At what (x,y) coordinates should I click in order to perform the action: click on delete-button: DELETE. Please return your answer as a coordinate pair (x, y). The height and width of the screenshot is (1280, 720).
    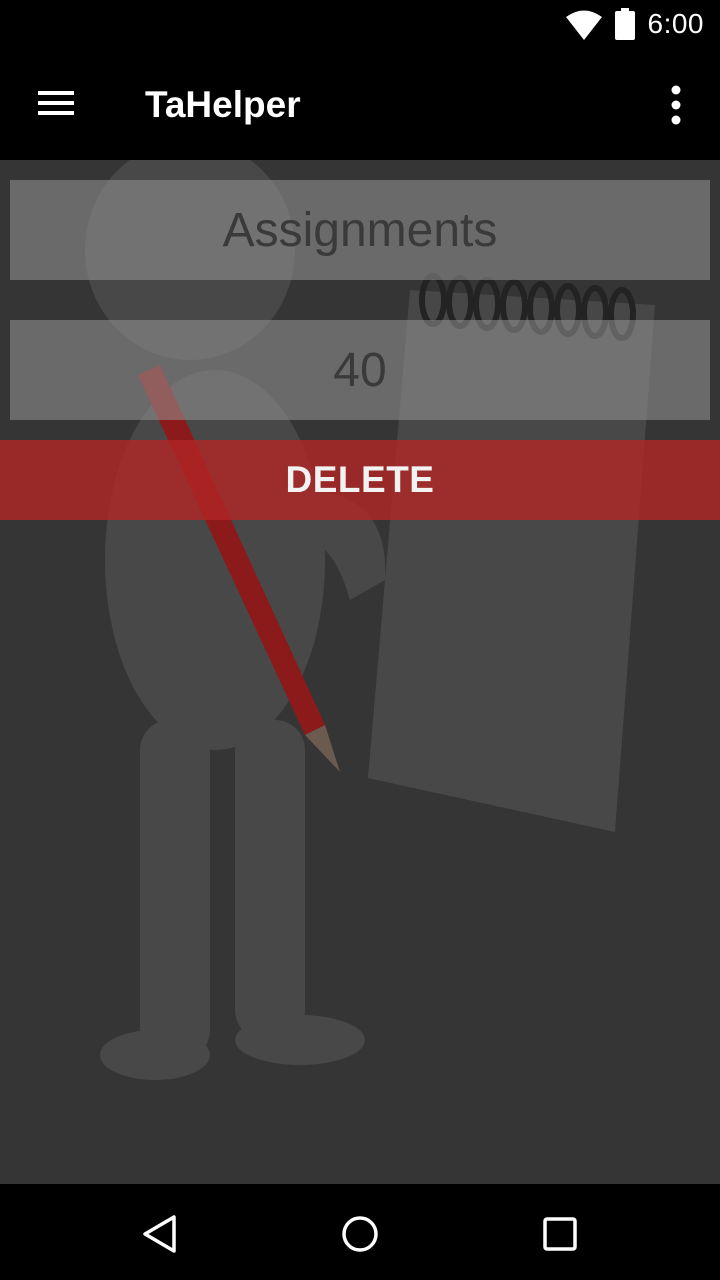
    Looking at the image, I should click on (360, 480).